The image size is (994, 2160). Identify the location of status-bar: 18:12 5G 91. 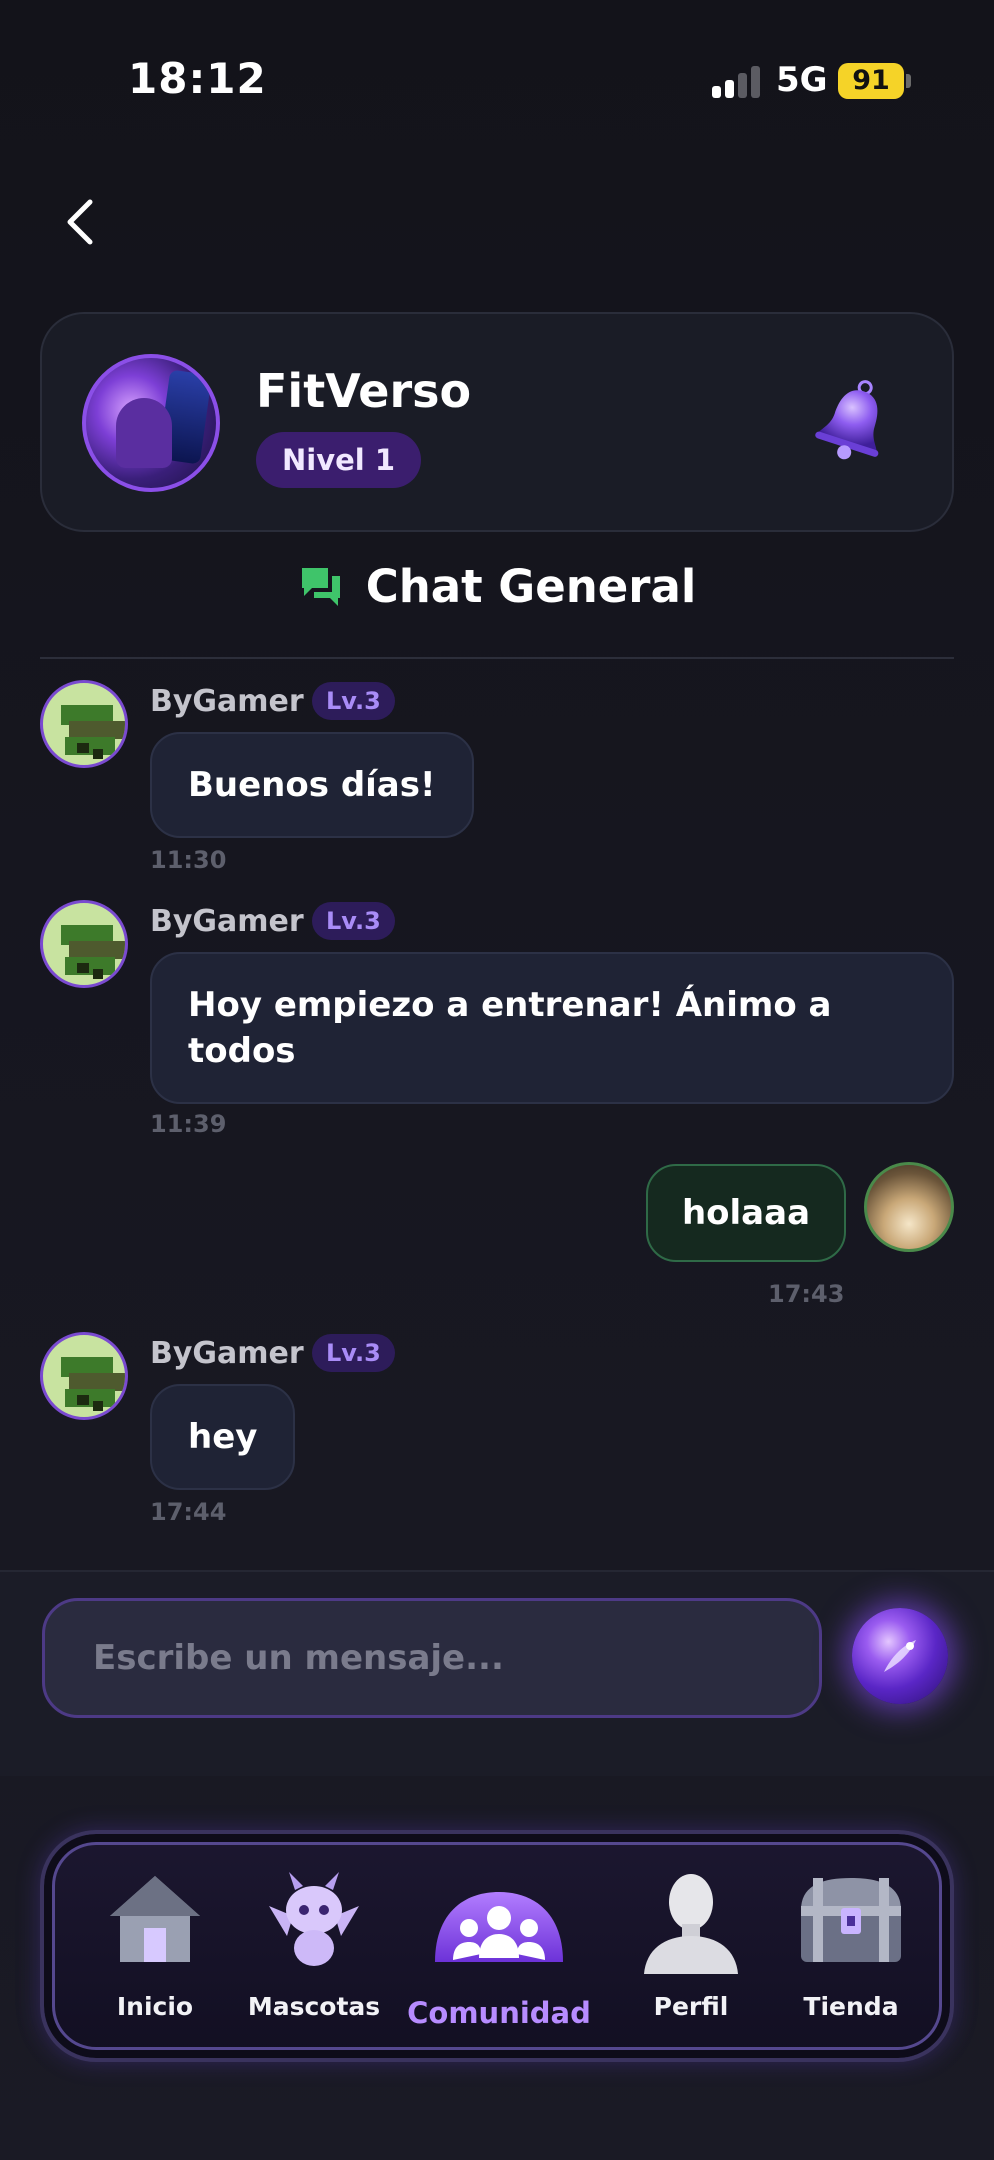
(497, 80).